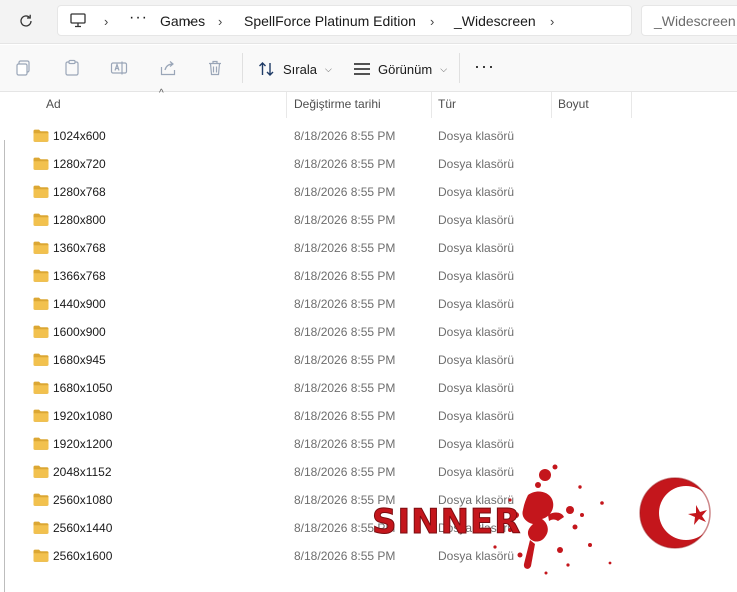 The height and width of the screenshot is (592, 737). What do you see at coordinates (288, 164) in the screenshot?
I see `table-row: 1280x720 8/18/2026 8:55 PM Dosya klasörü` at bounding box center [288, 164].